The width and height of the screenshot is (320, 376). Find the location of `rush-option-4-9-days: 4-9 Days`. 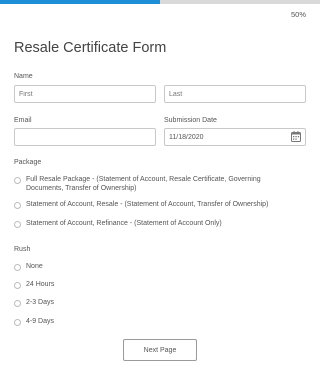

rush-option-4-9-days: 4-9 Days is located at coordinates (34, 322).